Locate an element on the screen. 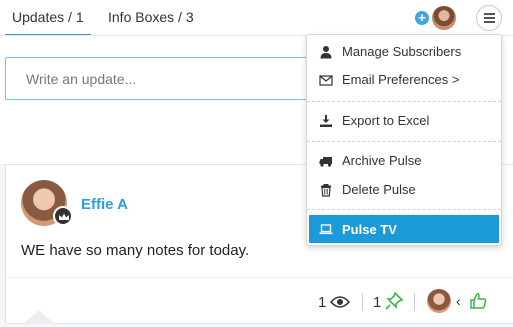 The height and width of the screenshot is (327, 513). download-icon is located at coordinates (326, 121).